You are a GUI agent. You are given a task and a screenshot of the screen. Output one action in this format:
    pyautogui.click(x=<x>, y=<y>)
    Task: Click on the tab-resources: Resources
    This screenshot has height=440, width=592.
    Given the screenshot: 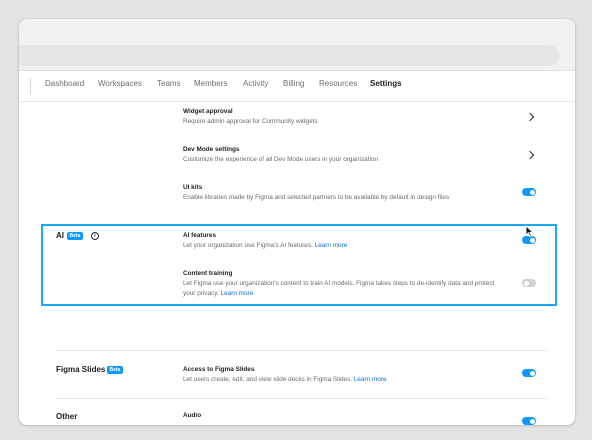 What is the action you would take?
    pyautogui.click(x=338, y=83)
    